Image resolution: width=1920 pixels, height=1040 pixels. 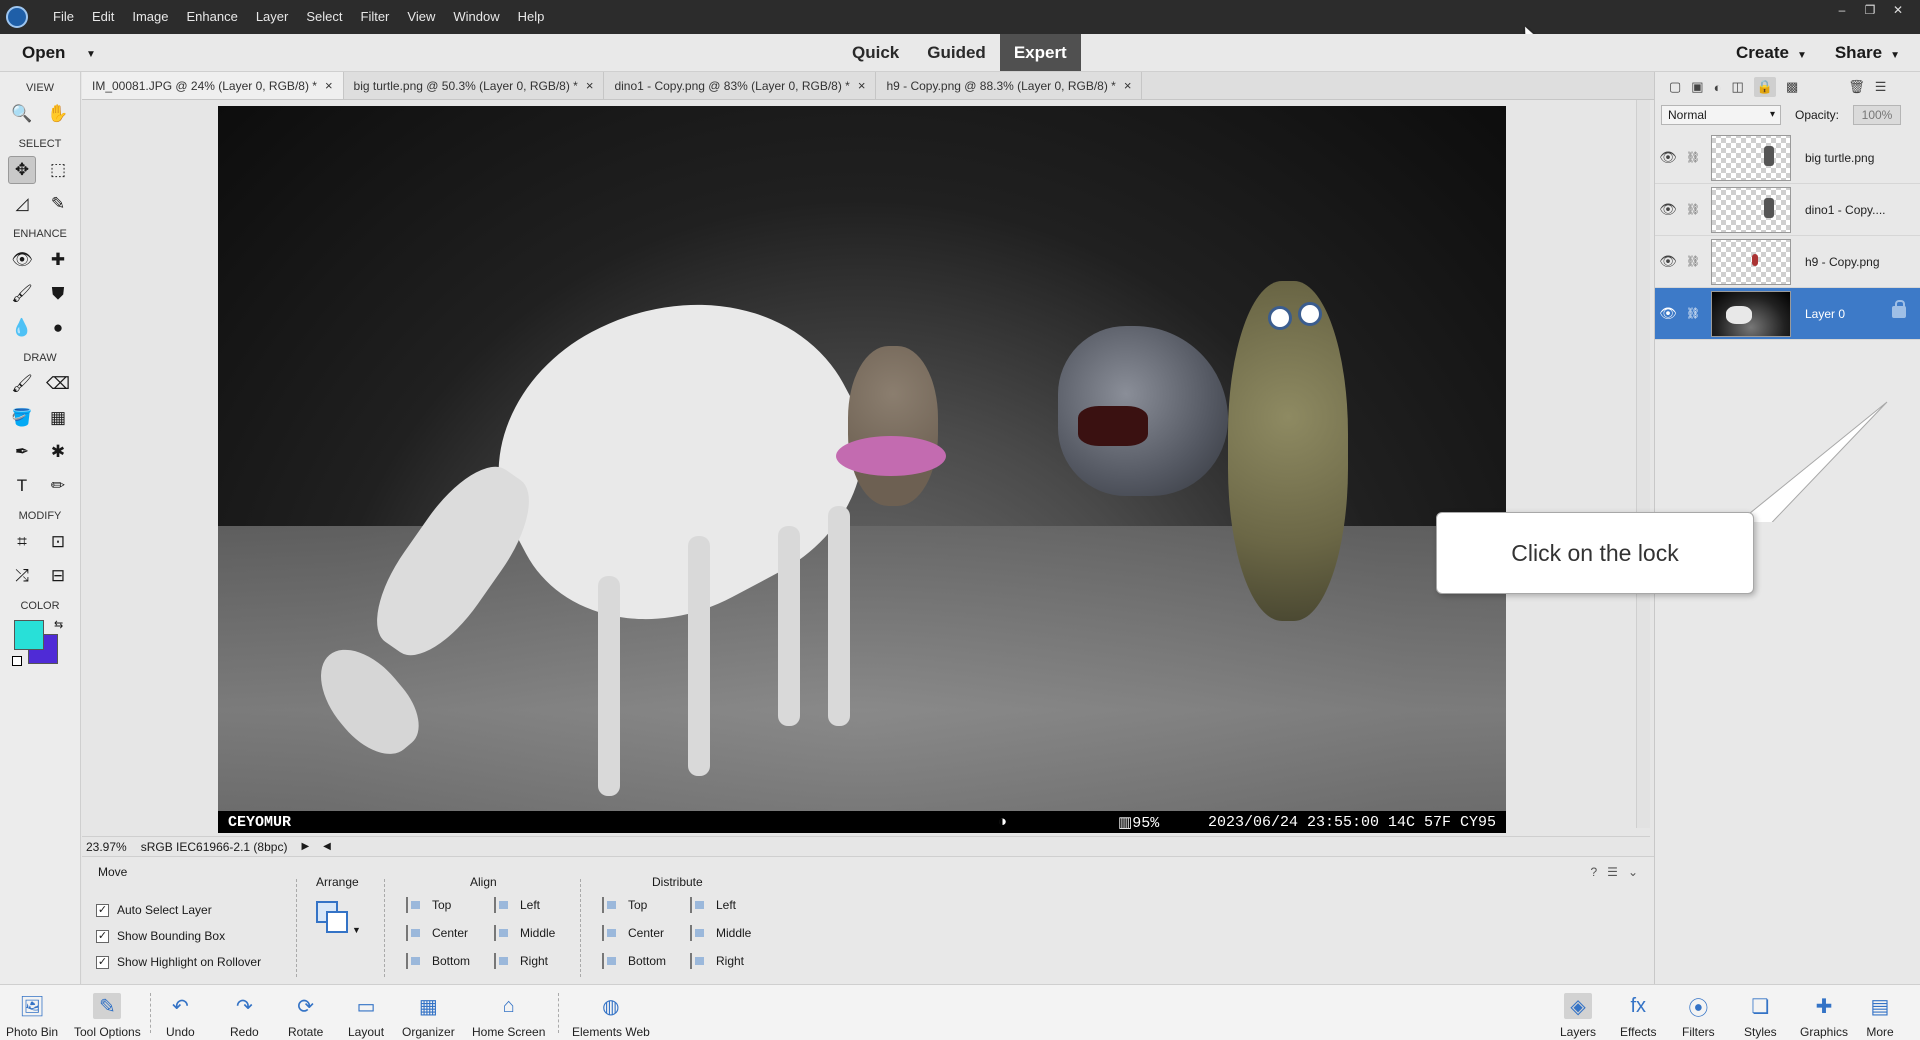 What do you see at coordinates (1578, 1012) in the screenshot?
I see `layers-panel-button: ◈ Layers` at bounding box center [1578, 1012].